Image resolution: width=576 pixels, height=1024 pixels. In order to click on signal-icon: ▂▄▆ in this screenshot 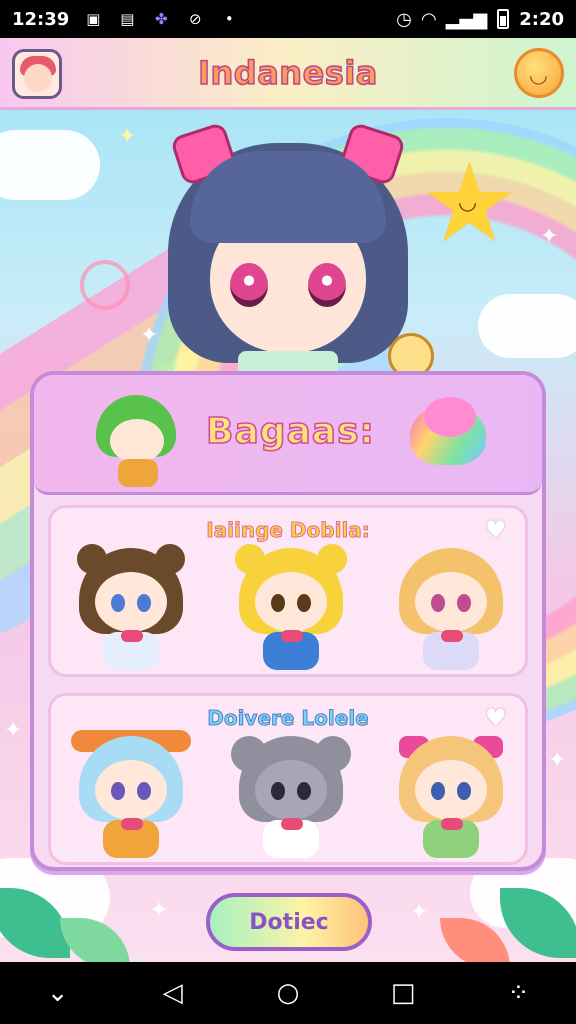, I will do `click(466, 19)`.